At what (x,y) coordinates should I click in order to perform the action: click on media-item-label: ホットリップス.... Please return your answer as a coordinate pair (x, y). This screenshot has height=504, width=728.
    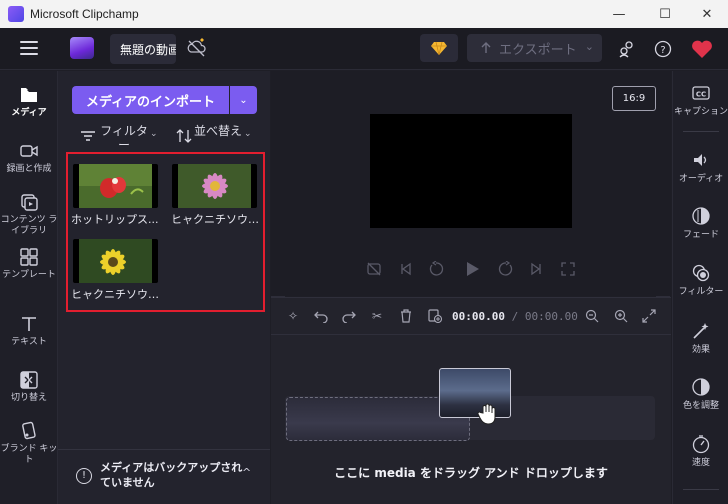
    Looking at the image, I should click on (115, 219).